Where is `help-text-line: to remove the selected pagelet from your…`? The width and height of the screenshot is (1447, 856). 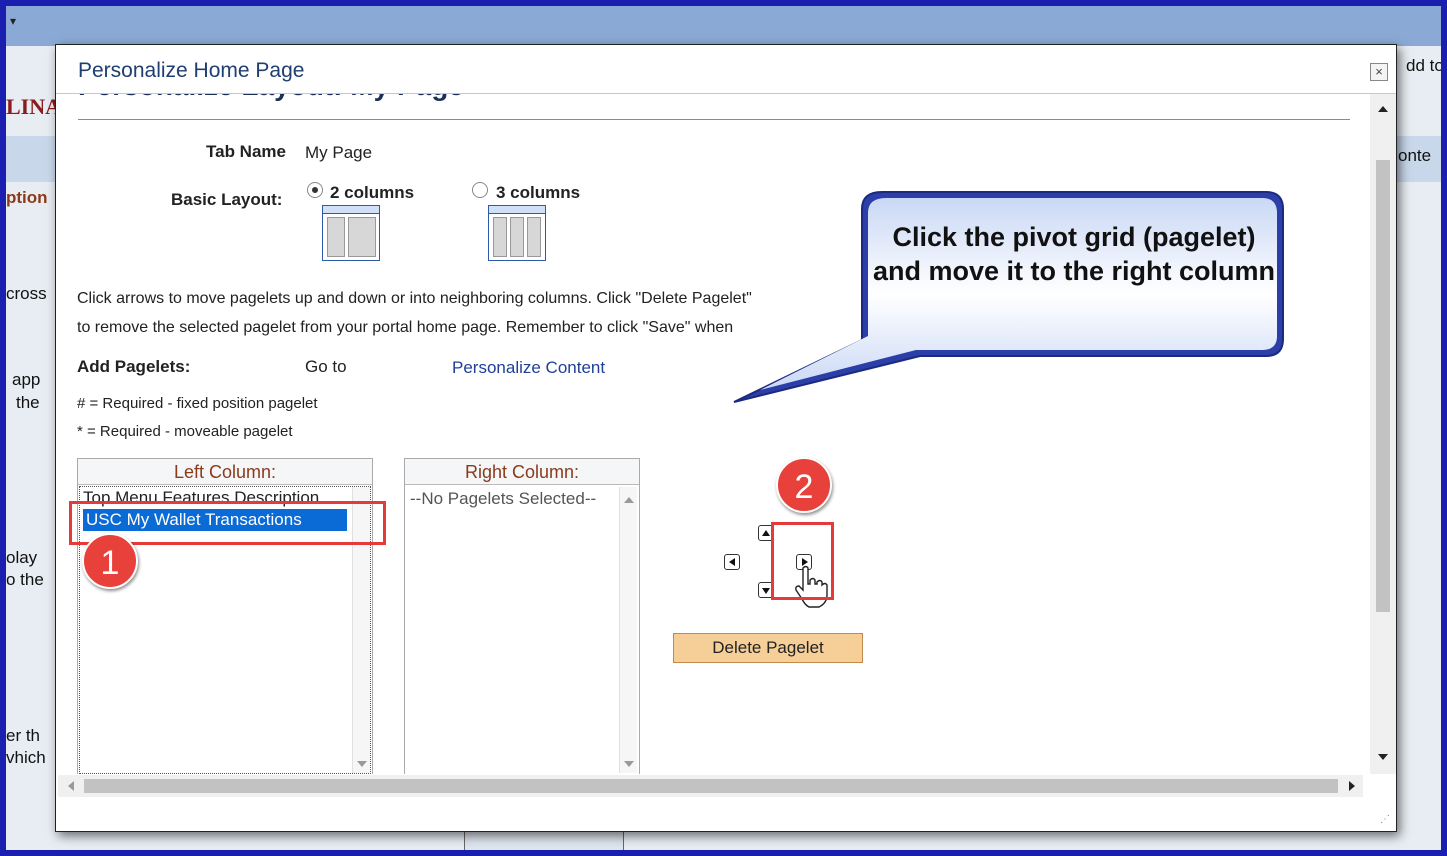
help-text-line: to remove the selected pagelet from your… is located at coordinates (405, 327).